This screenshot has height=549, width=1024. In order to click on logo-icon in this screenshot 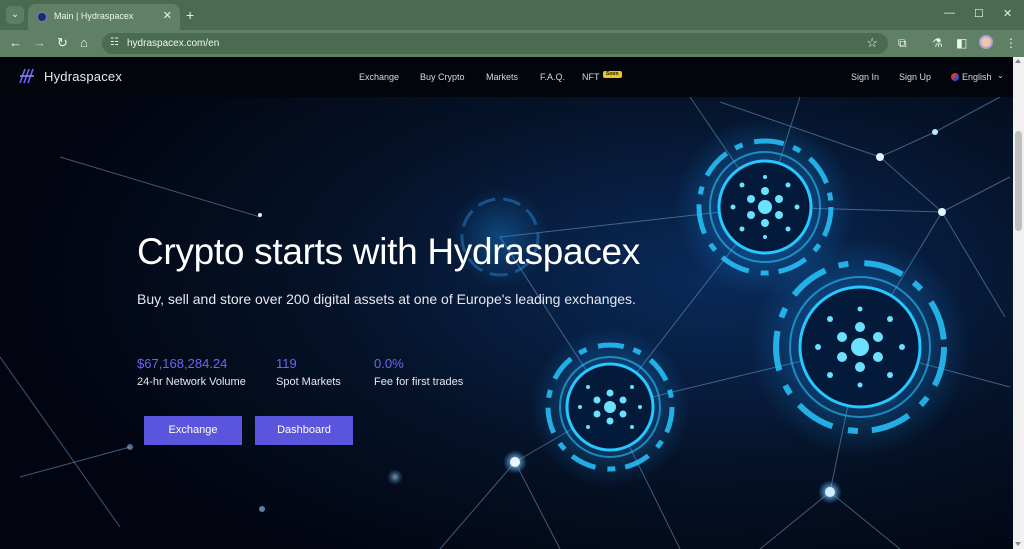, I will do `click(26, 76)`.